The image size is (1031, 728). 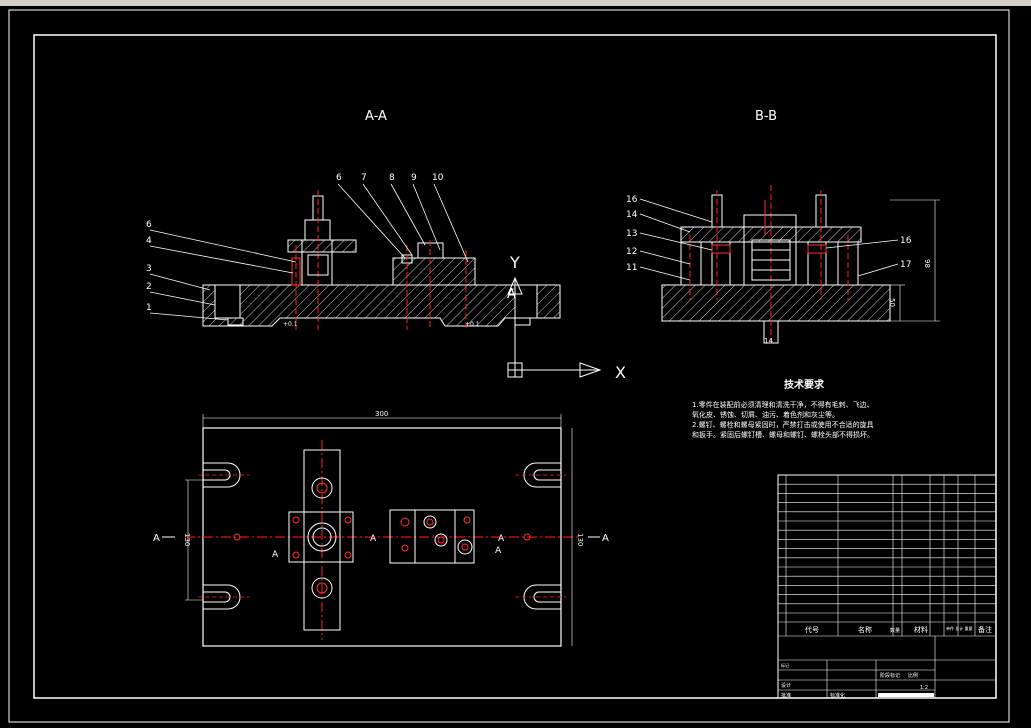 What do you see at coordinates (605, 538) in the screenshot?
I see `section-mark-right: A` at bounding box center [605, 538].